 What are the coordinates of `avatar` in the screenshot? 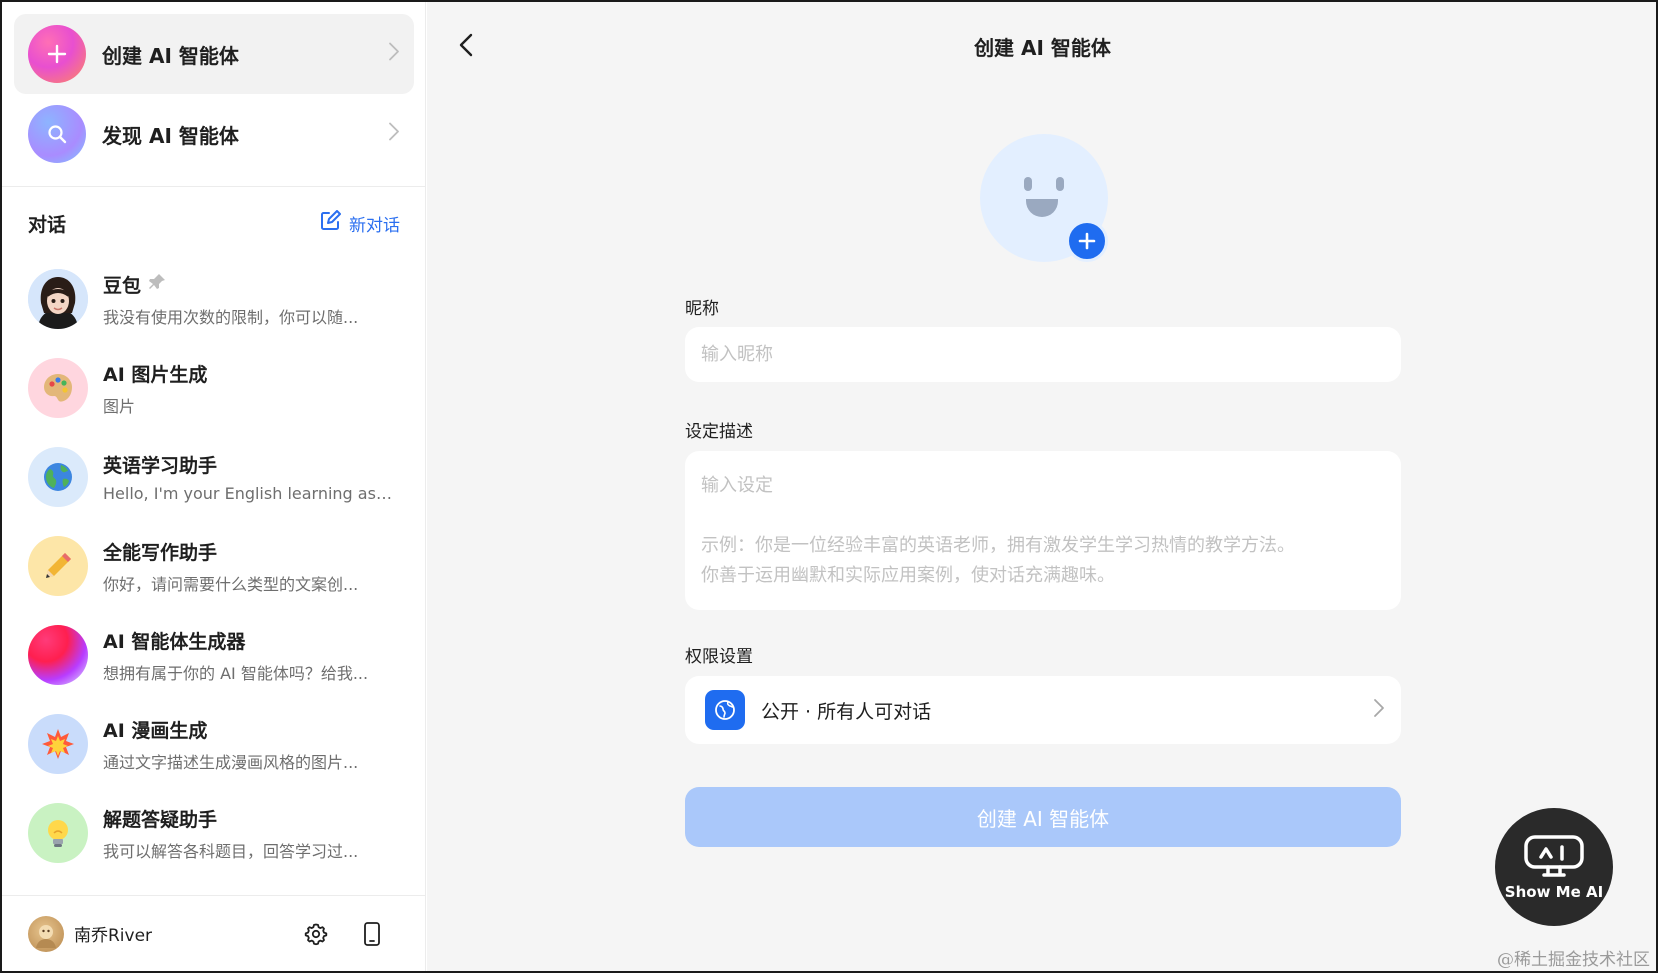 It's located at (46, 933).